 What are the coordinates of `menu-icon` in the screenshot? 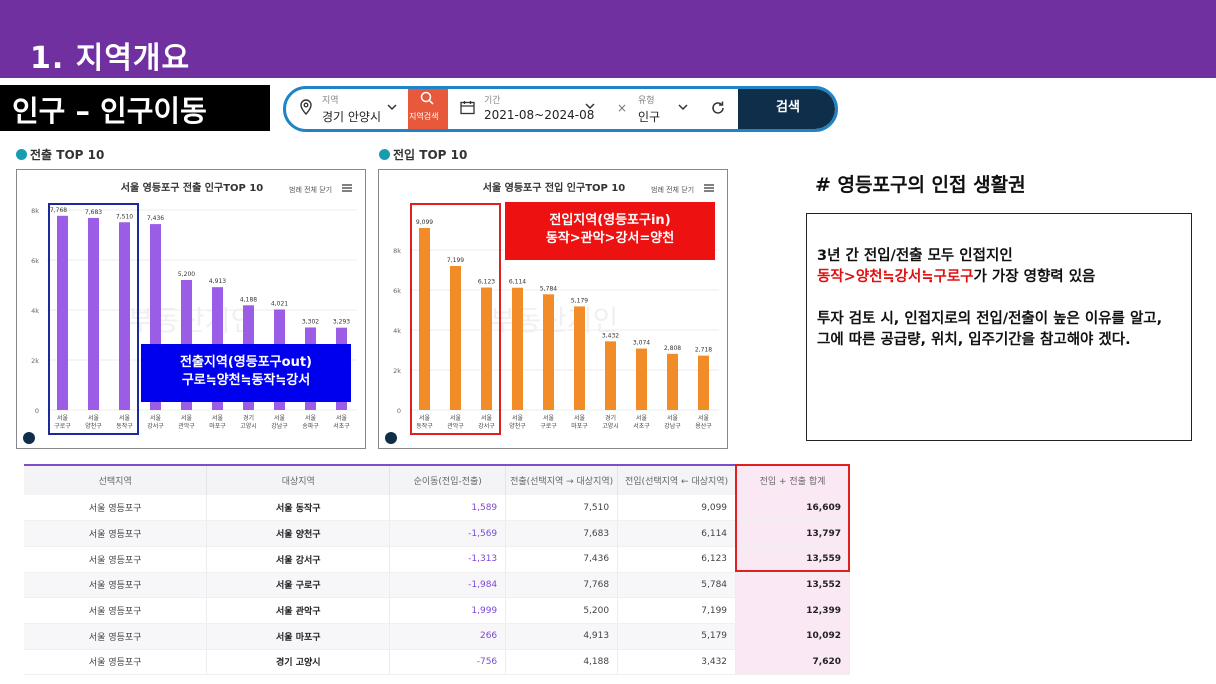 It's located at (709, 188).